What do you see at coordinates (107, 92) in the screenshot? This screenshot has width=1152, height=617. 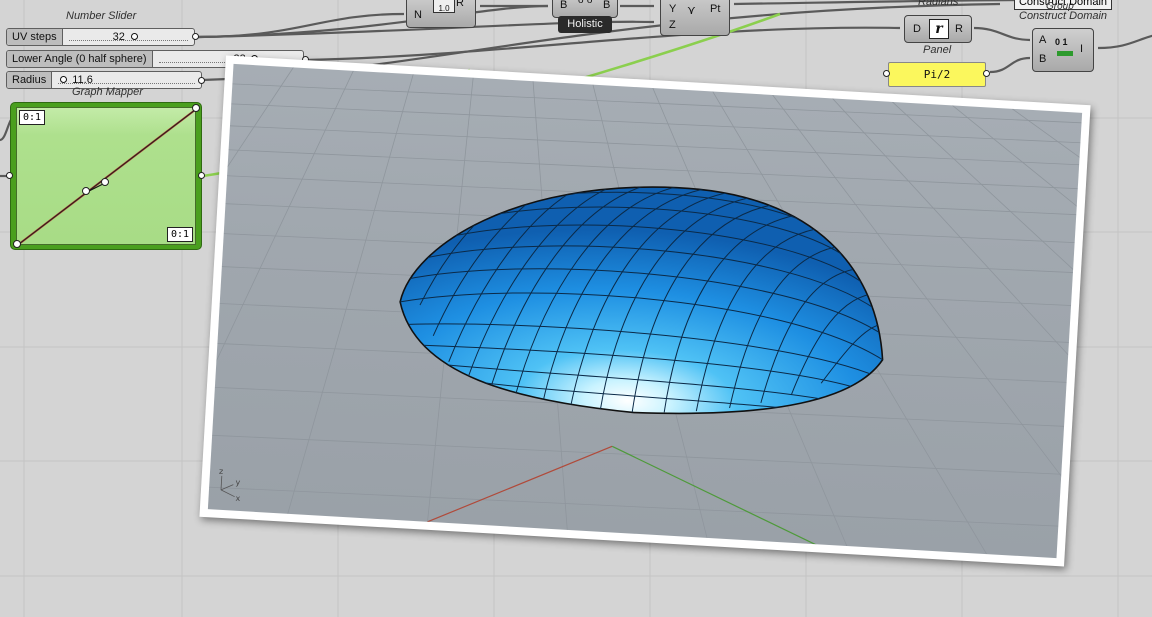 I see `graph-mapper-caption: Graph Mapper` at bounding box center [107, 92].